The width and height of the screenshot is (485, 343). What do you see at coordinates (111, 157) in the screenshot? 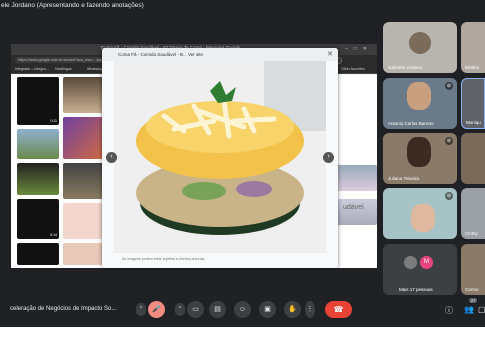
I see `previous-image-button: ‹` at bounding box center [111, 157].